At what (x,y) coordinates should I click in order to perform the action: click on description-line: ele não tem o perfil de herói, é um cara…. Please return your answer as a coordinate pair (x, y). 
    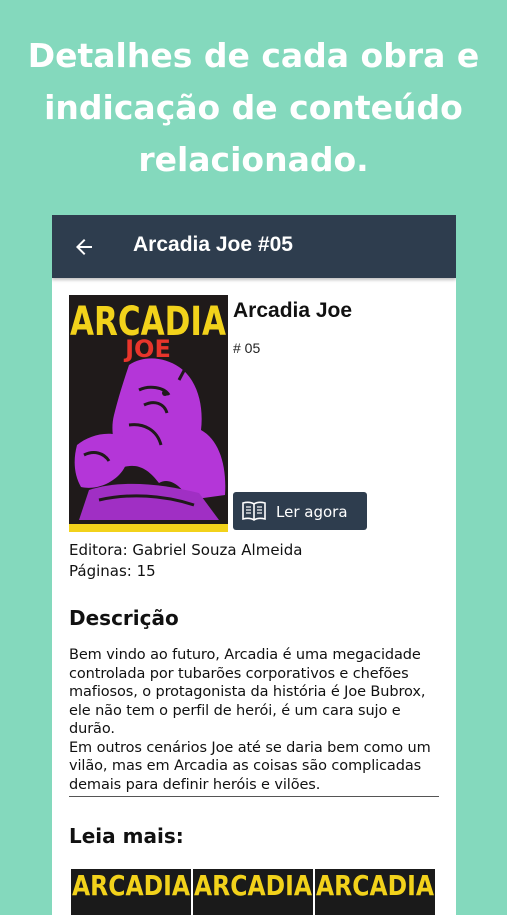
    Looking at the image, I should click on (235, 720).